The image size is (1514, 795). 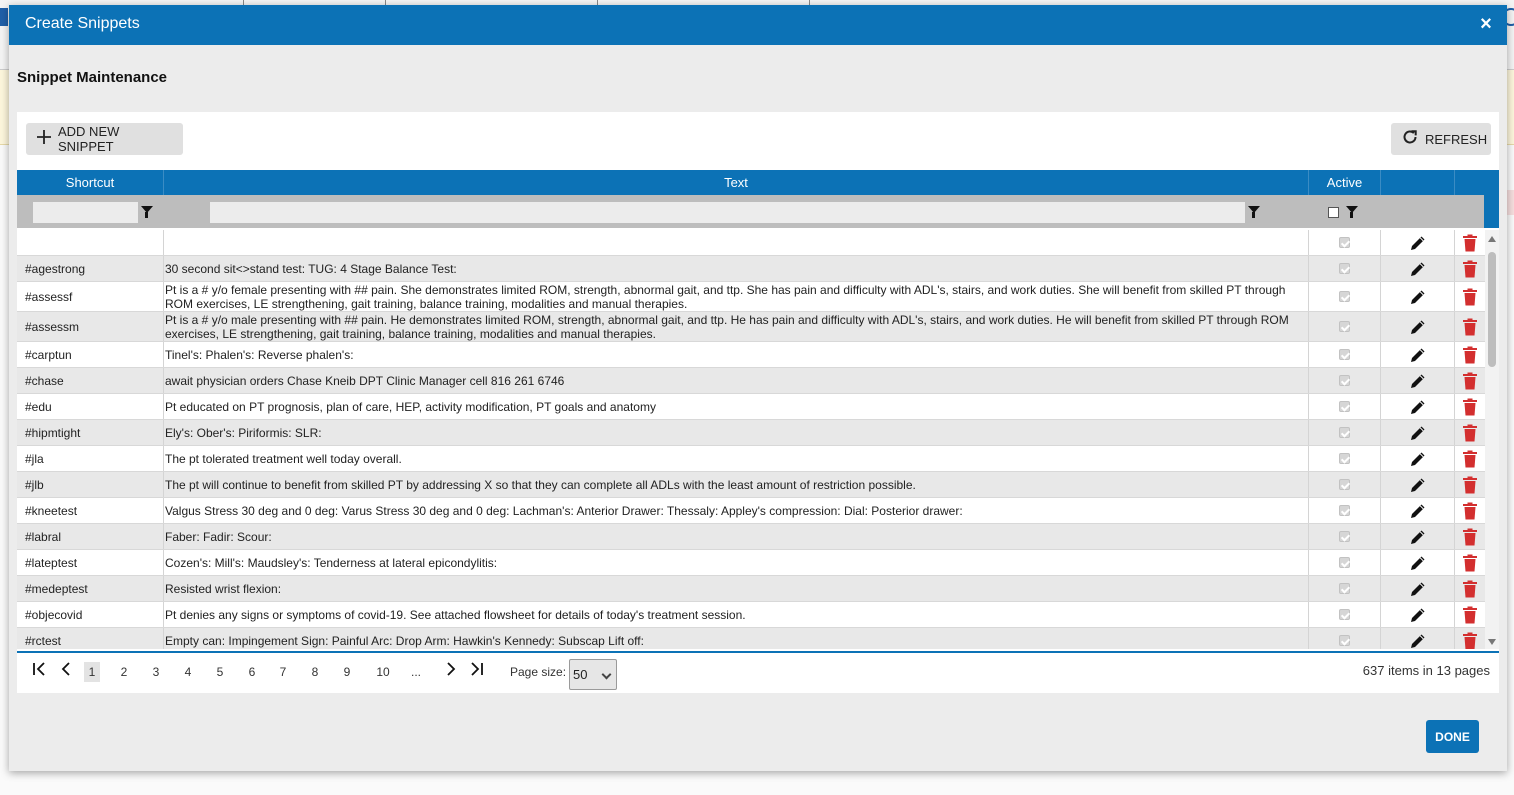 I want to click on active-filter-icon, so click(x=1352, y=212).